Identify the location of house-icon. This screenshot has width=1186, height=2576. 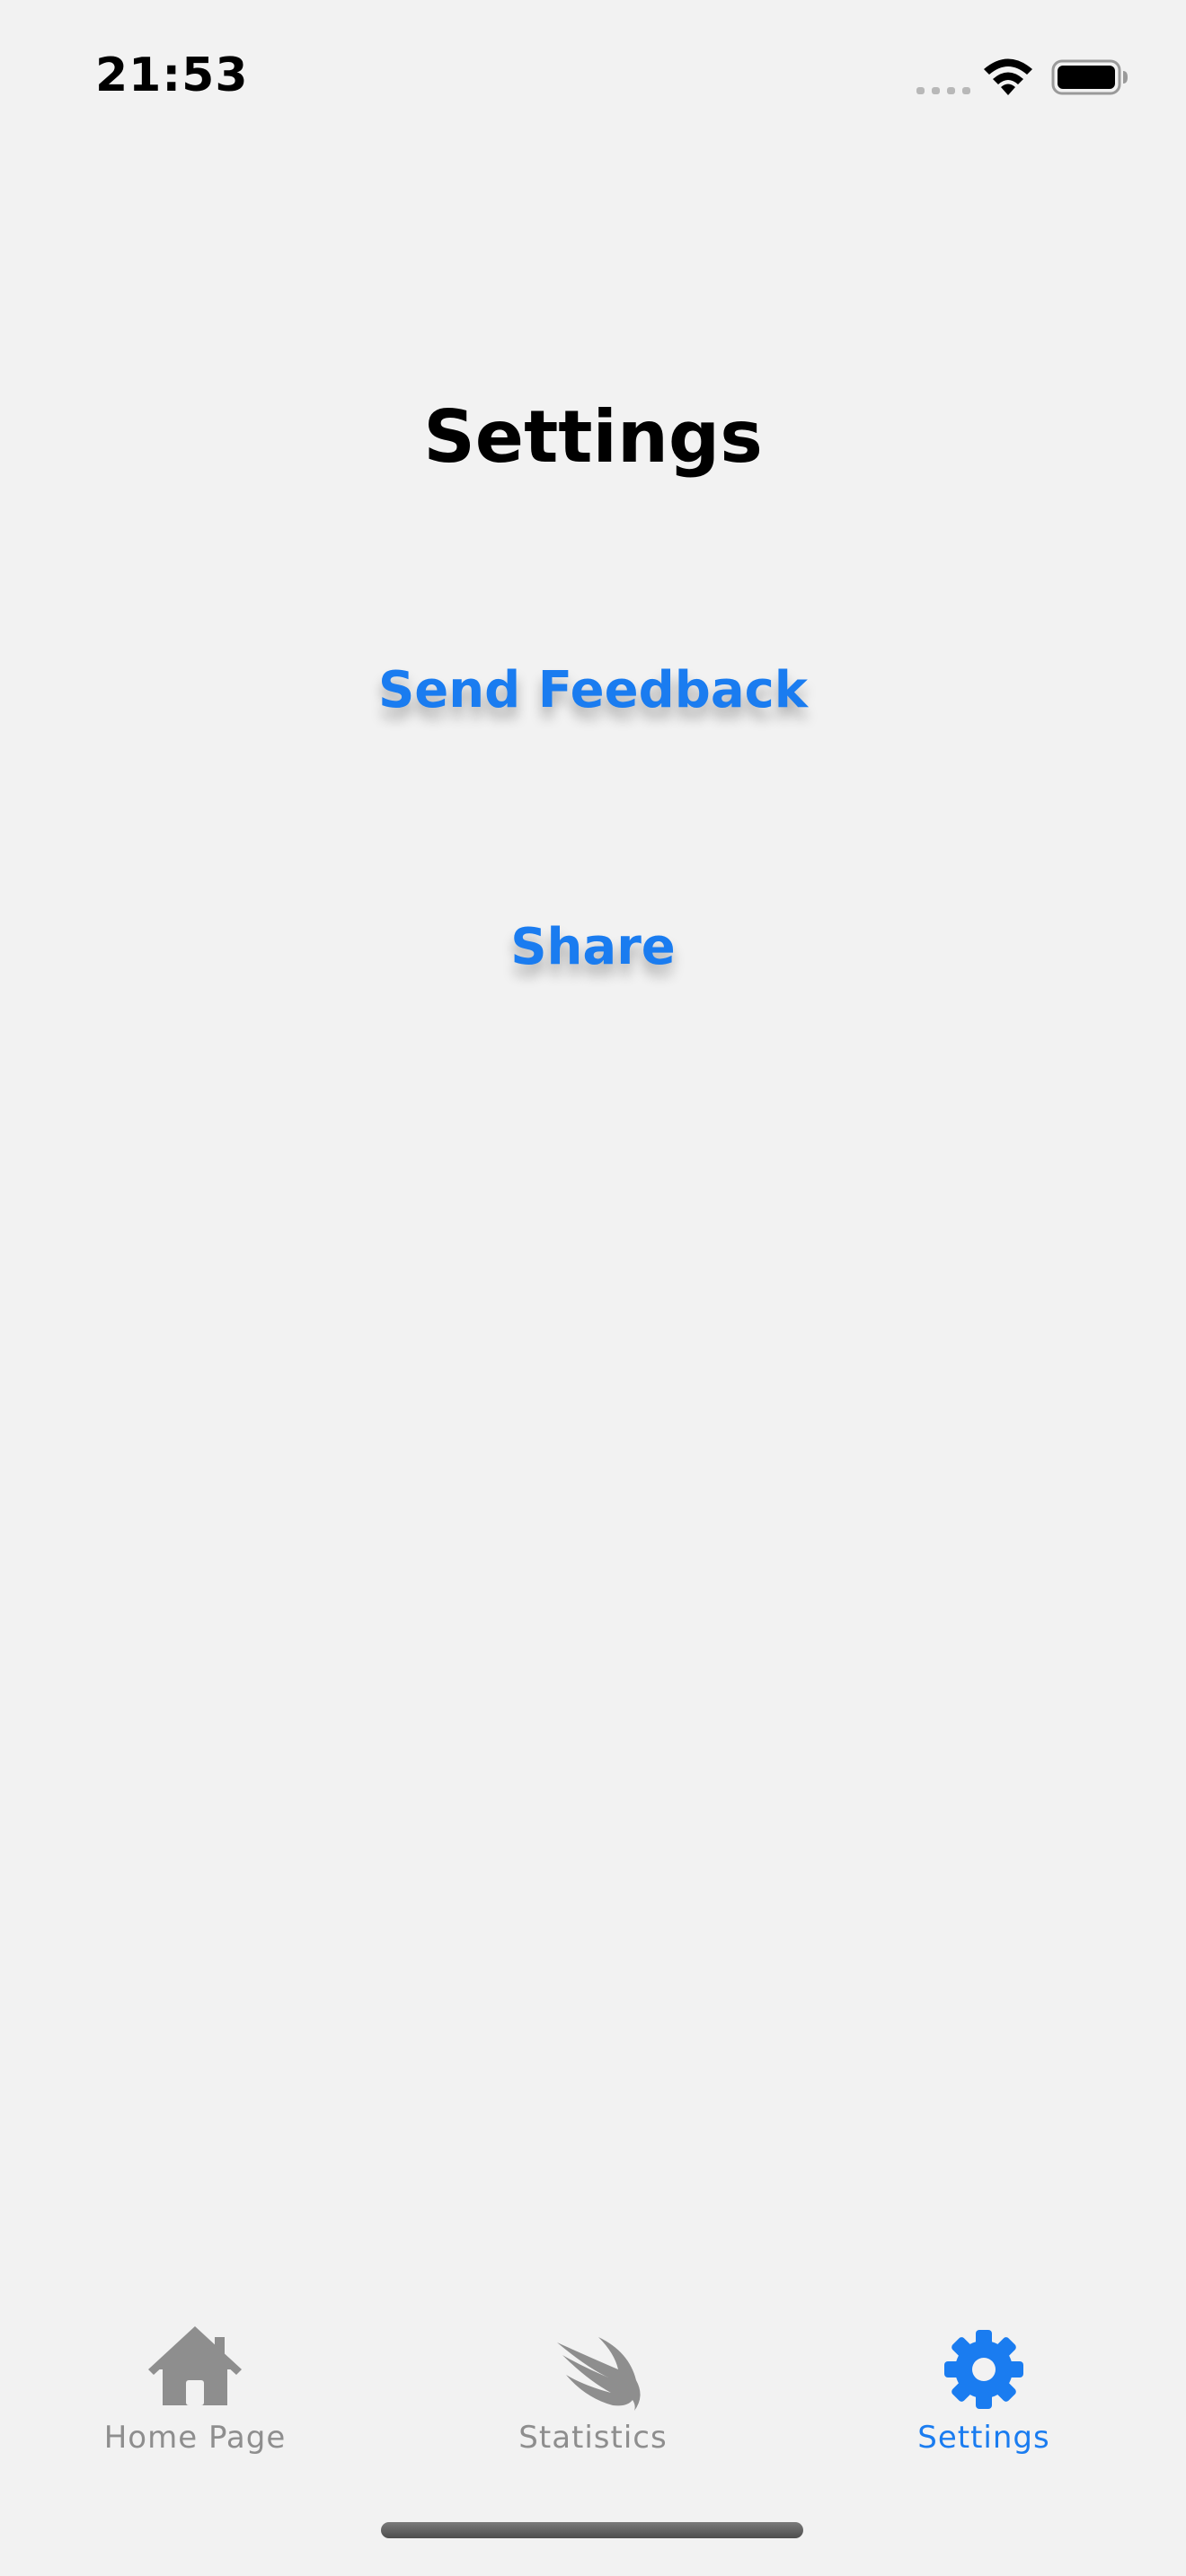
(195, 2365).